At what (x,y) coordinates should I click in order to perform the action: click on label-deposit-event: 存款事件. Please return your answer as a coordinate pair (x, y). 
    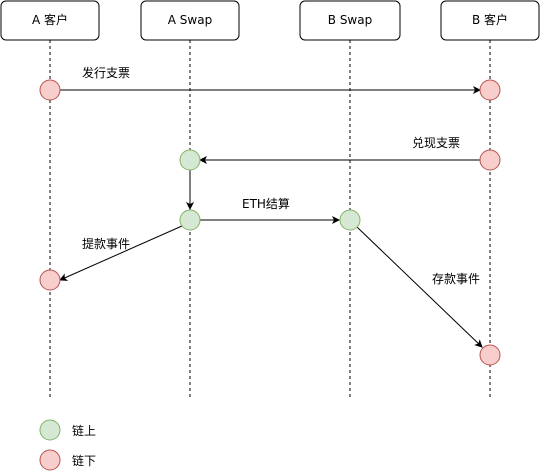
    Looking at the image, I should click on (456, 279).